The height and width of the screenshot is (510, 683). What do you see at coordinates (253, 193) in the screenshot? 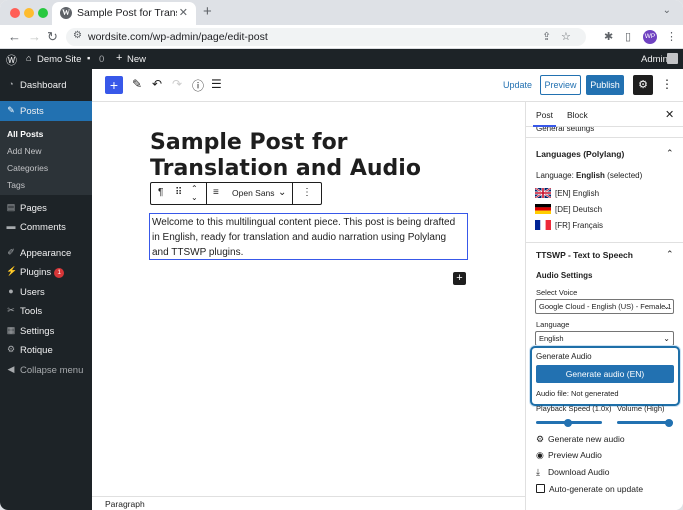
I see `font-family-select: Open Sans` at bounding box center [253, 193].